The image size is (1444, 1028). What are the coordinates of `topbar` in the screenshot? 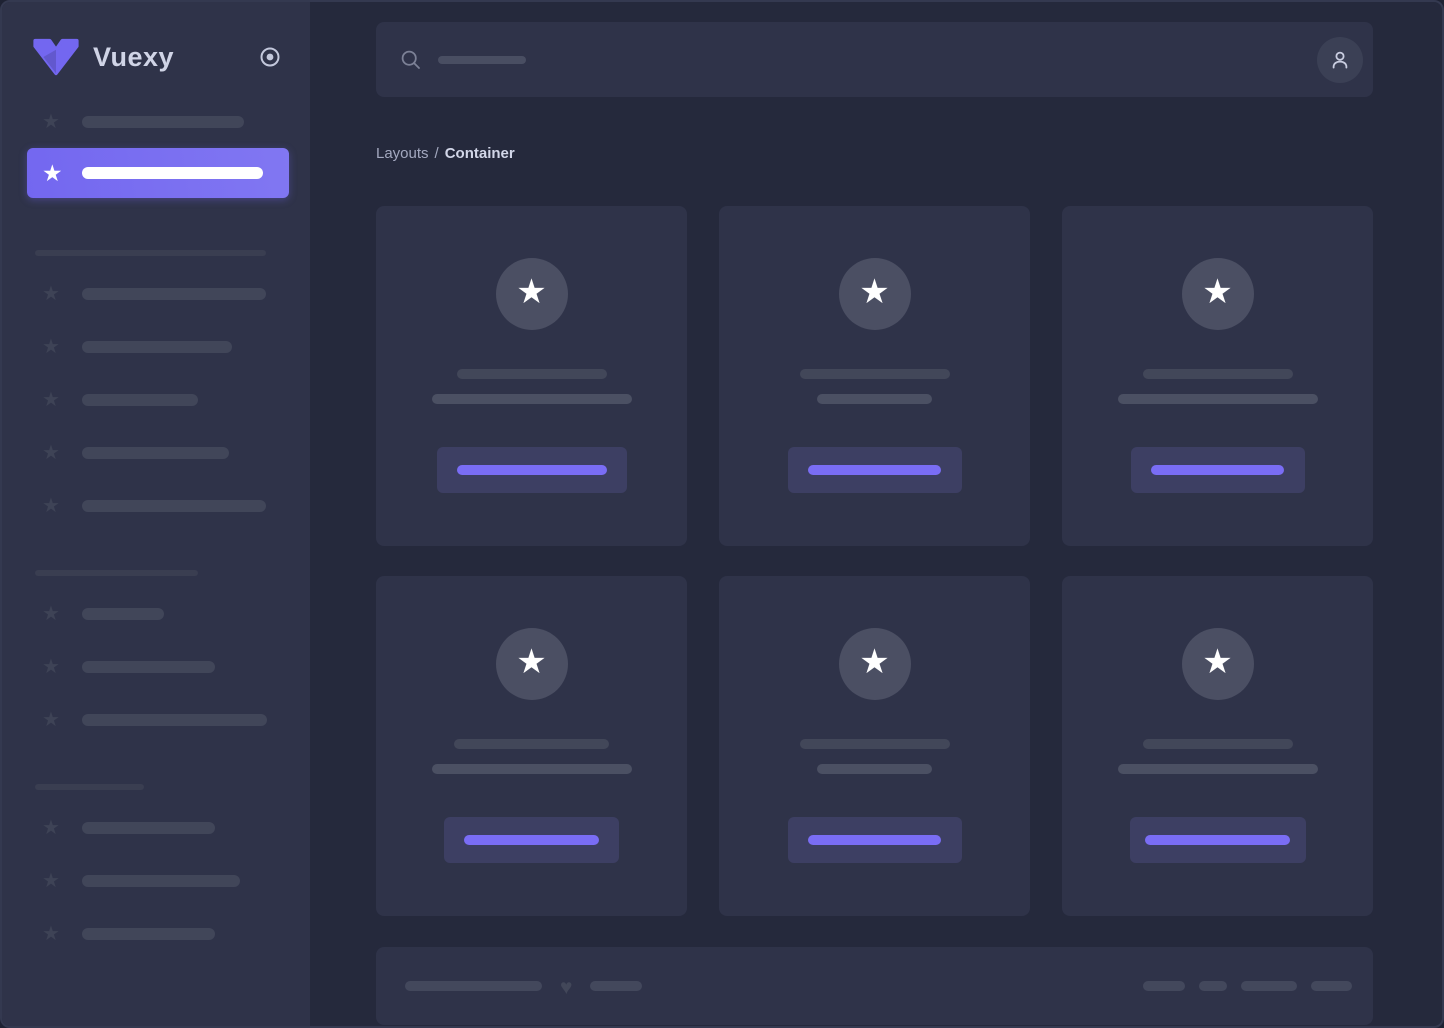 It's located at (874, 59).